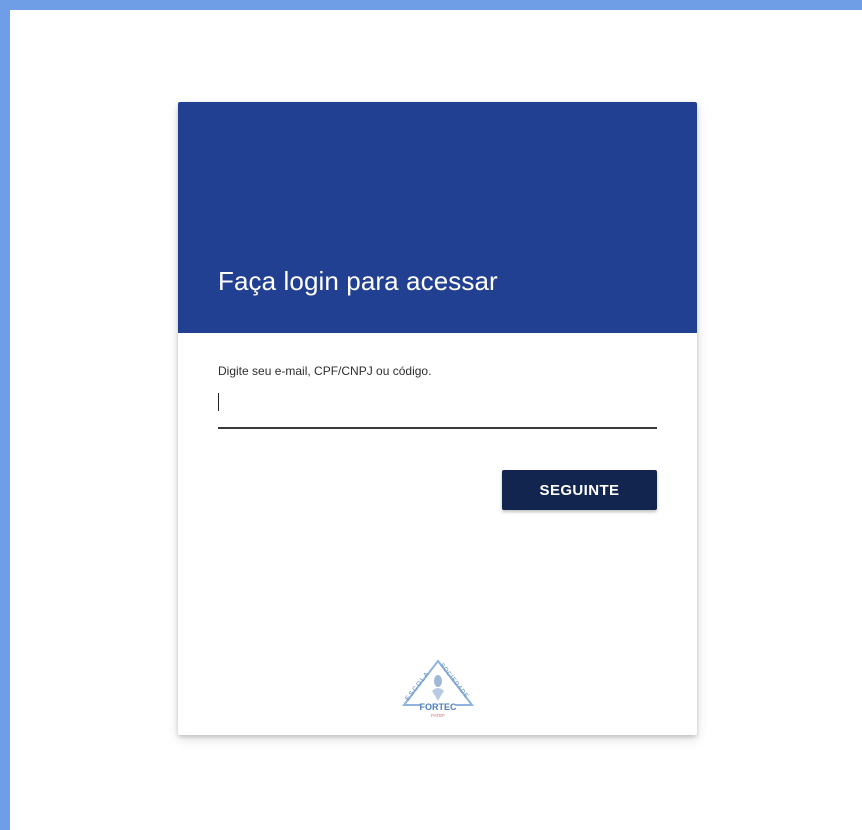 This screenshot has height=830, width=862. Describe the element at coordinates (579, 490) in the screenshot. I see `next-button: SEGUINTE` at that location.